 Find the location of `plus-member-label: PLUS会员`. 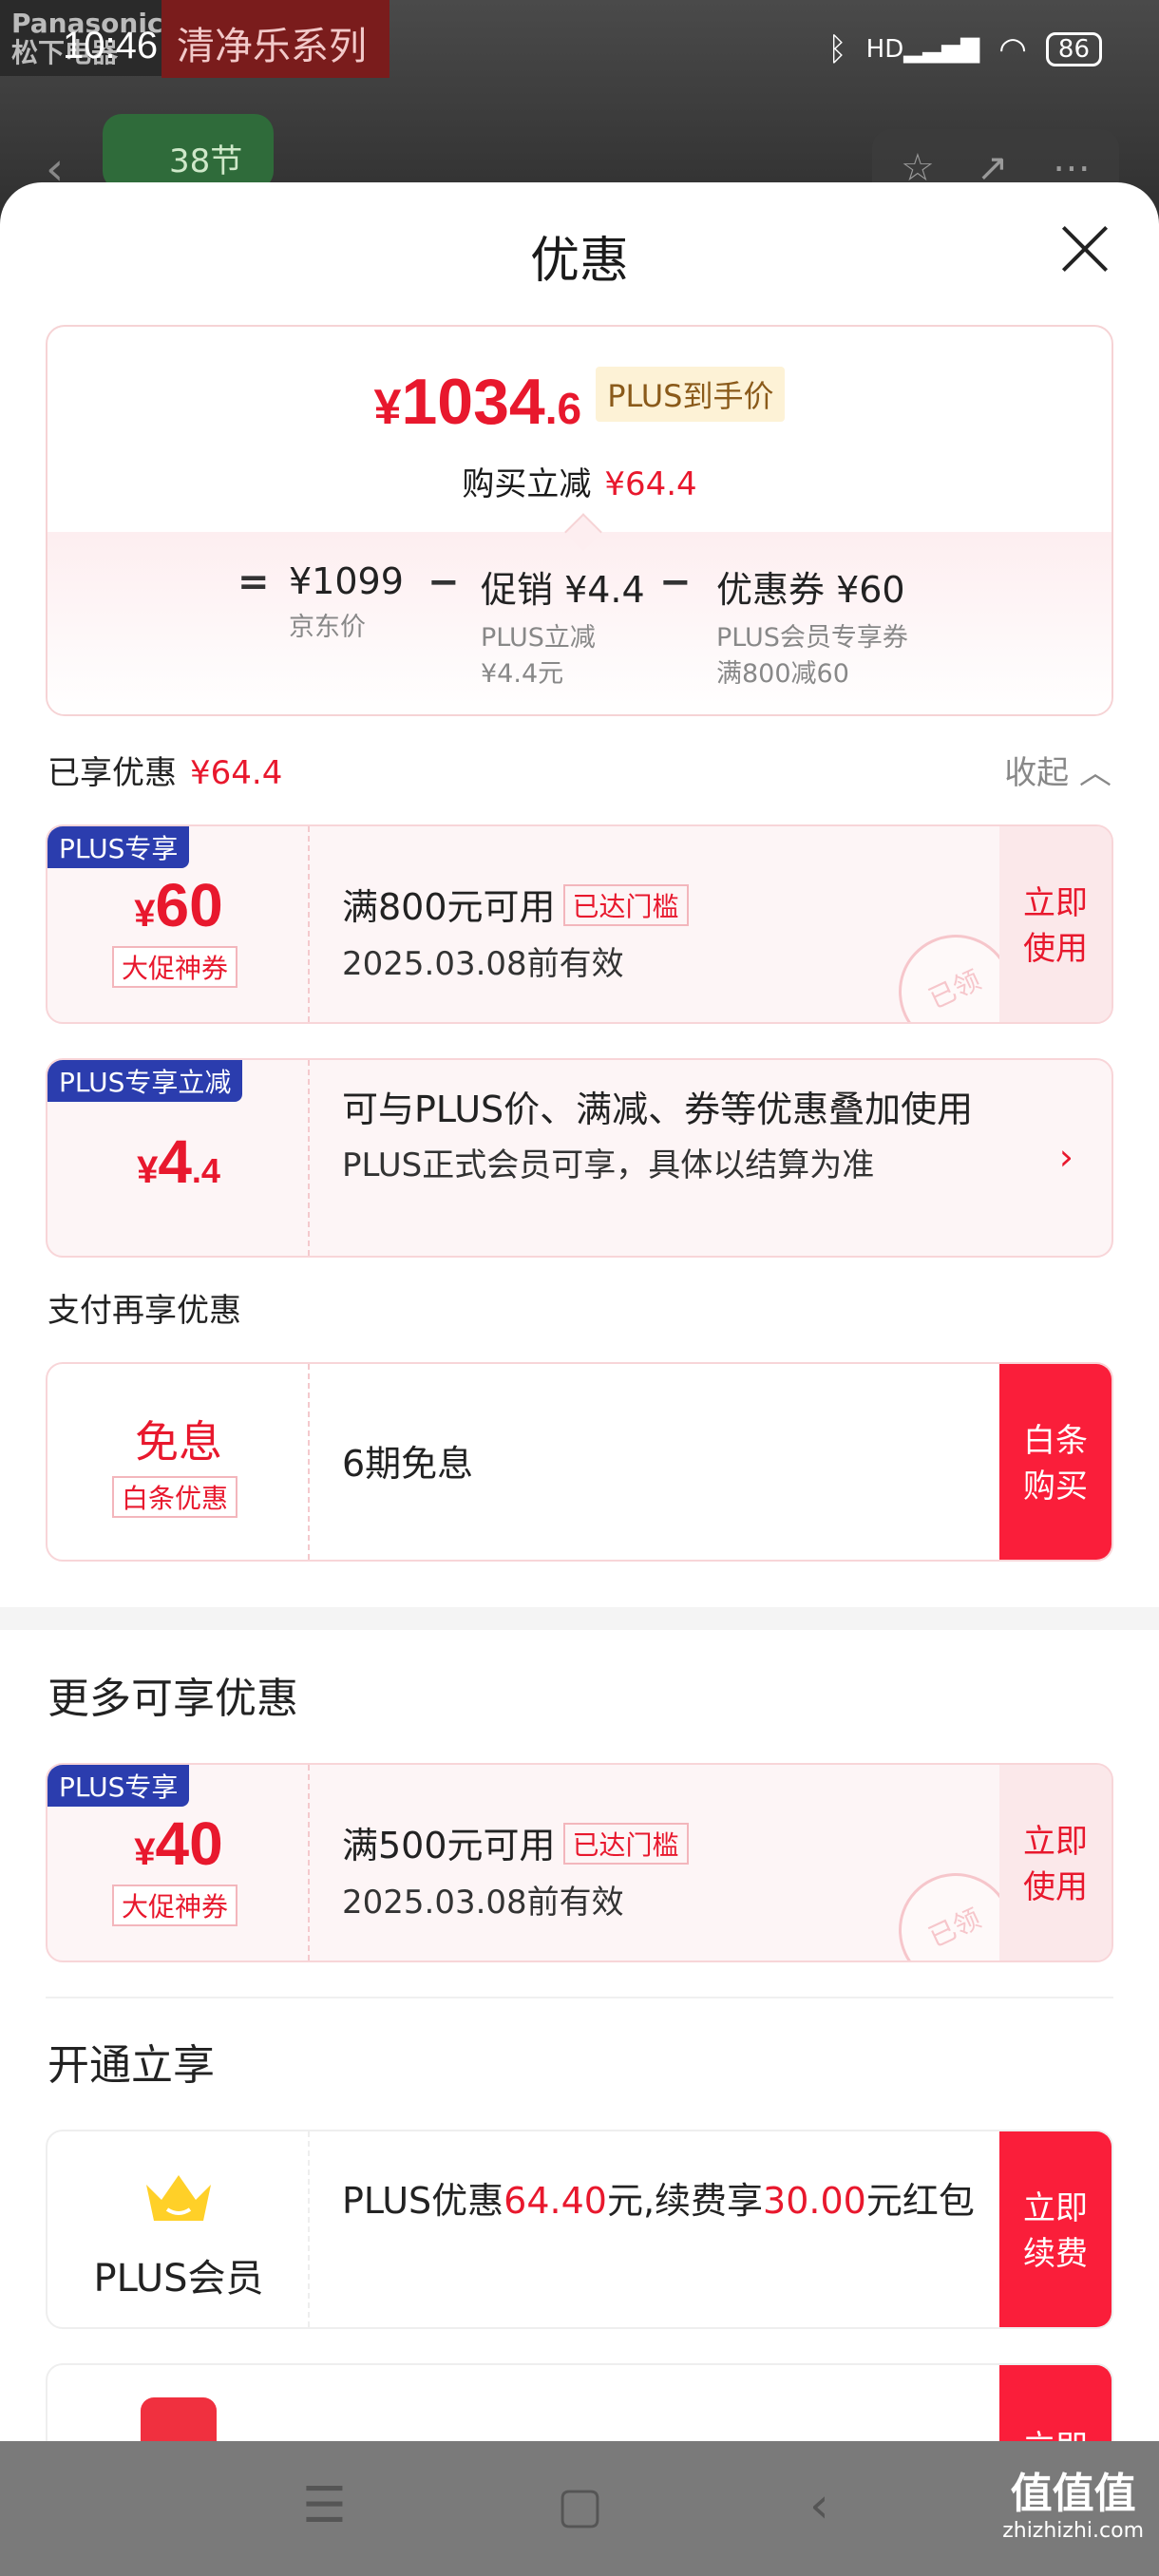

plus-member-label: PLUS会员 is located at coordinates (178, 2279).